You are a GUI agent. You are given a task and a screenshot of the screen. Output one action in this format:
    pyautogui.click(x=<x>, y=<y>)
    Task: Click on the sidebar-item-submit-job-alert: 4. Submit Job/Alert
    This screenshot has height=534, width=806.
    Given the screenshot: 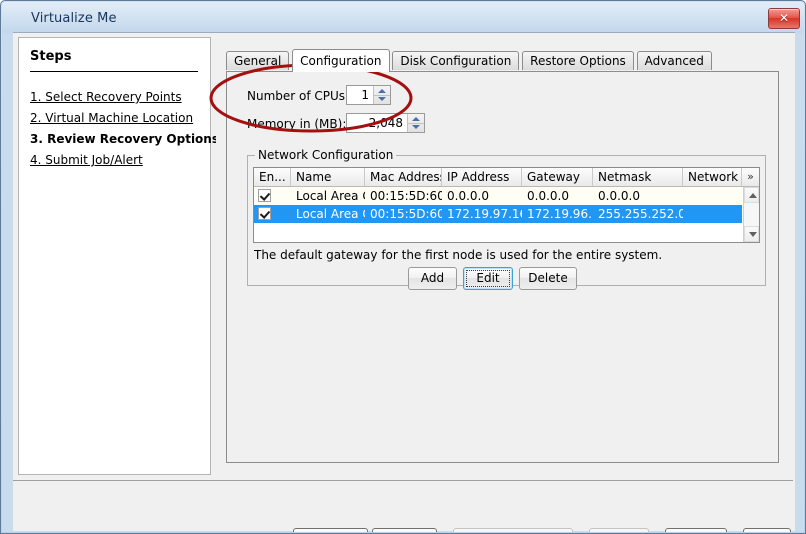 What is the action you would take?
    pyautogui.click(x=86, y=160)
    